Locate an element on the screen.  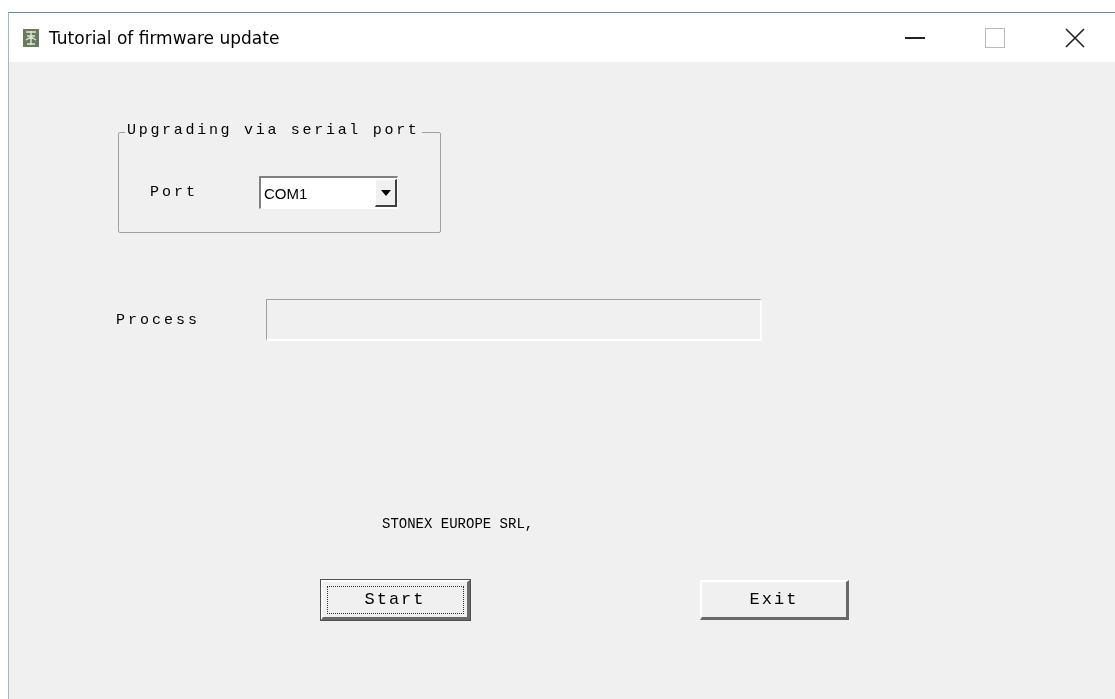
maximize-icon is located at coordinates (995, 37).